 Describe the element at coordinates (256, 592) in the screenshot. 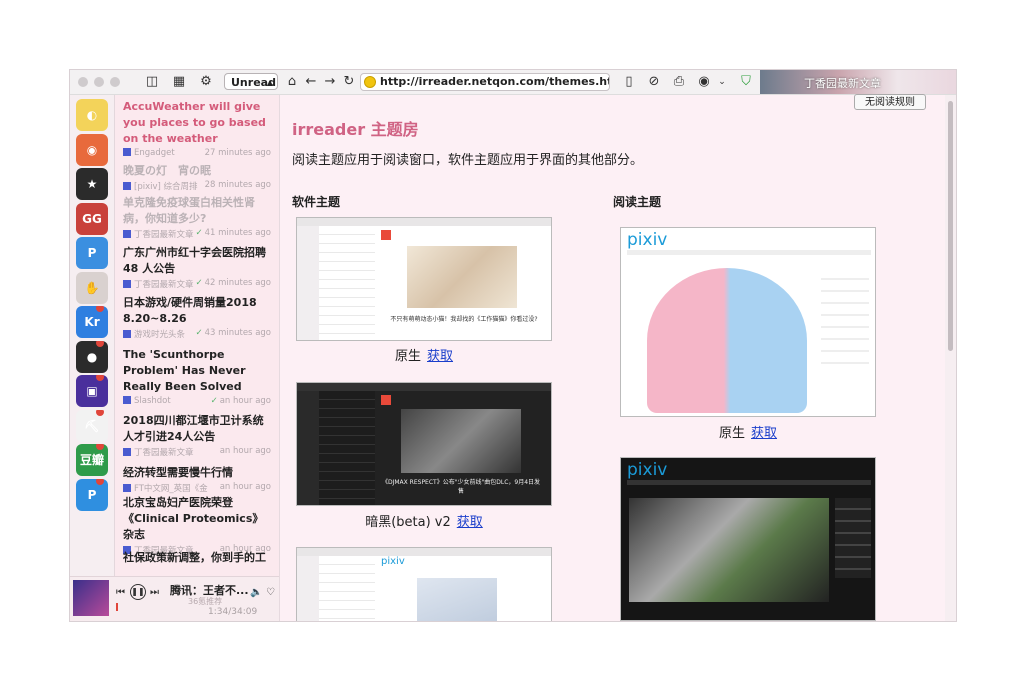

I see `volume-icon: 🔈` at that location.